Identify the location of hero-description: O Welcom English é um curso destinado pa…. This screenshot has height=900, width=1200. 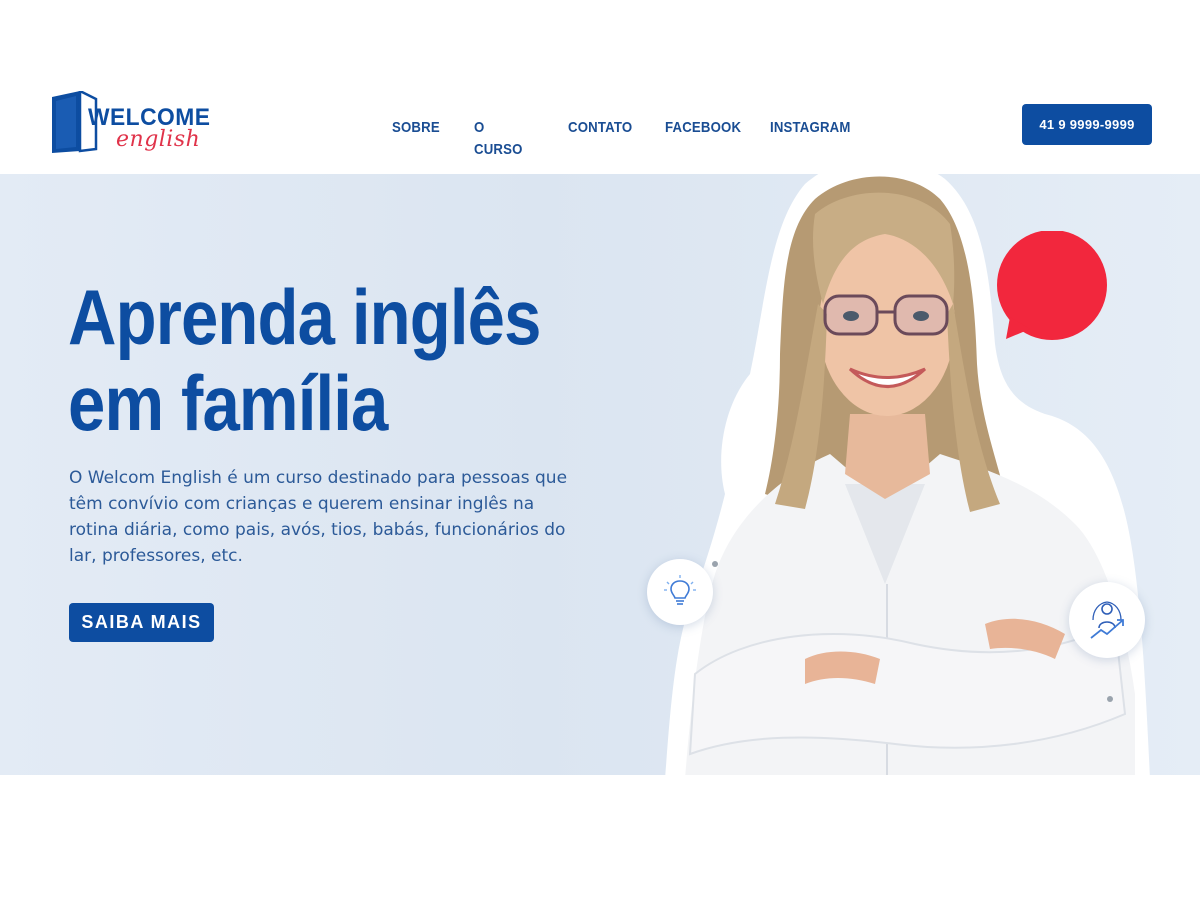
(318, 517).